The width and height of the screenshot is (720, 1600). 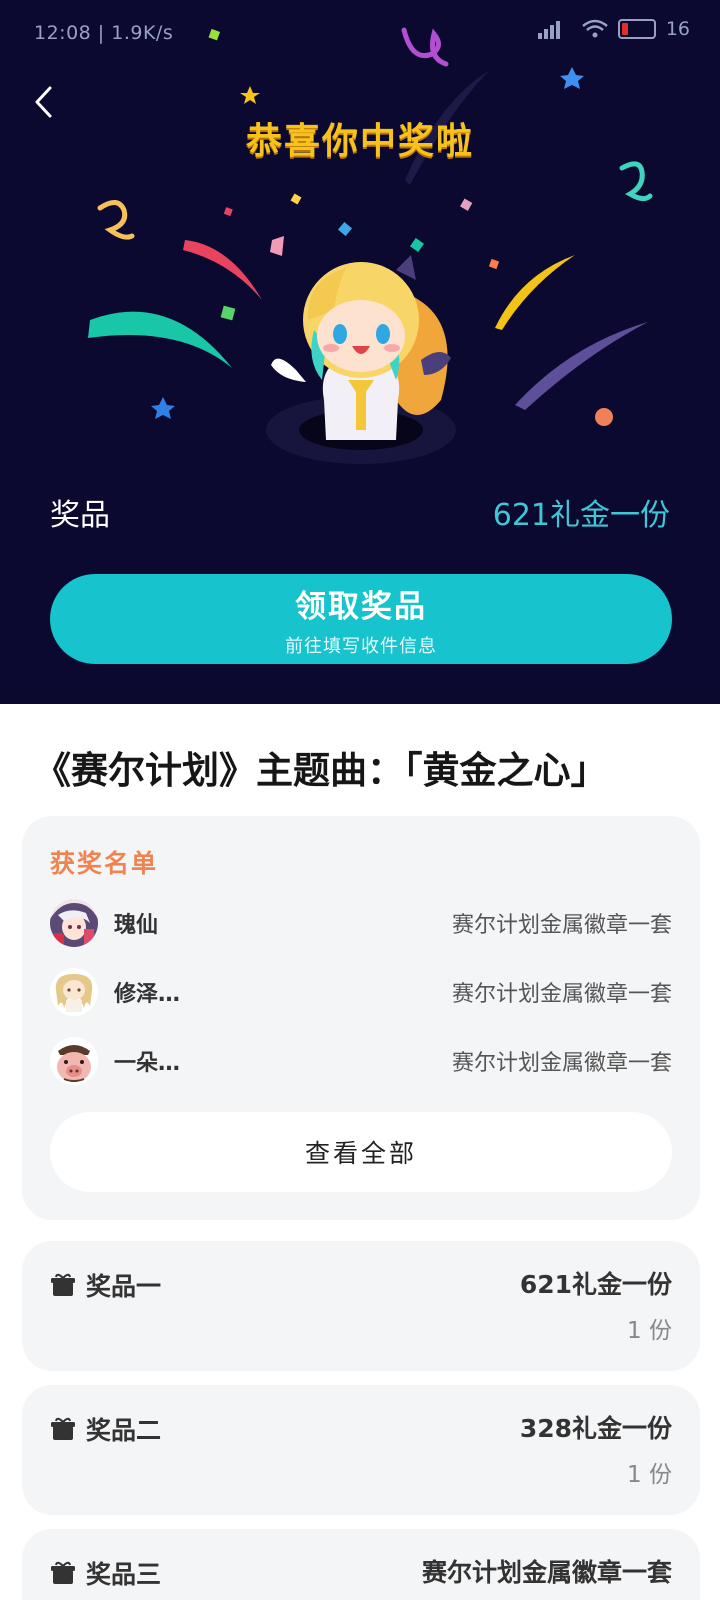 I want to click on prize-value: 328礼金一份, so click(x=595, y=1428).